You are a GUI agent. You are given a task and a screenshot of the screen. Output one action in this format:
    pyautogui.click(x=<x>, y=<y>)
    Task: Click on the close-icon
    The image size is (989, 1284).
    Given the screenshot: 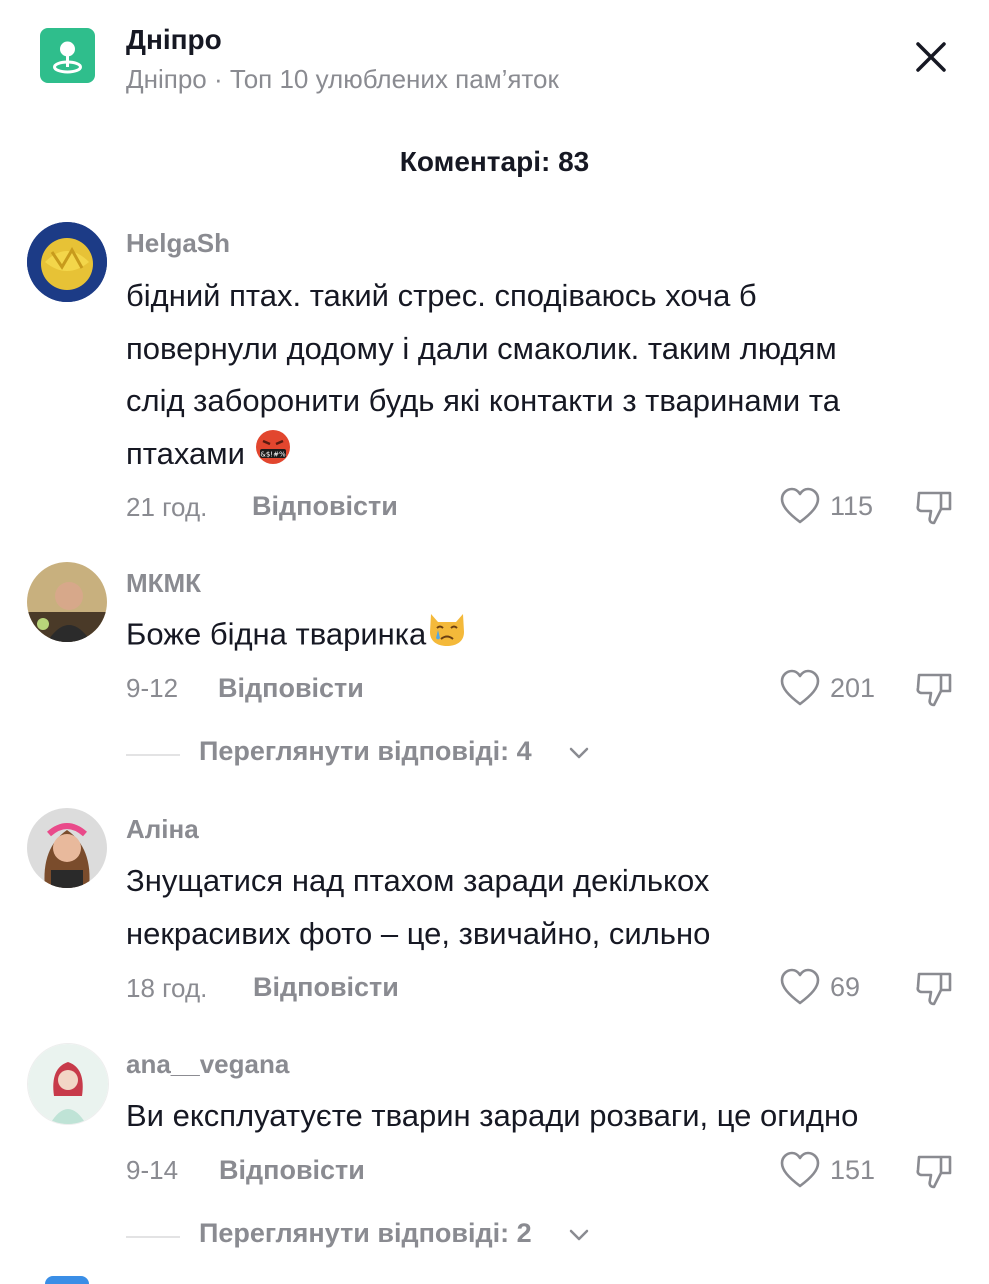 What is the action you would take?
    pyautogui.click(x=931, y=57)
    